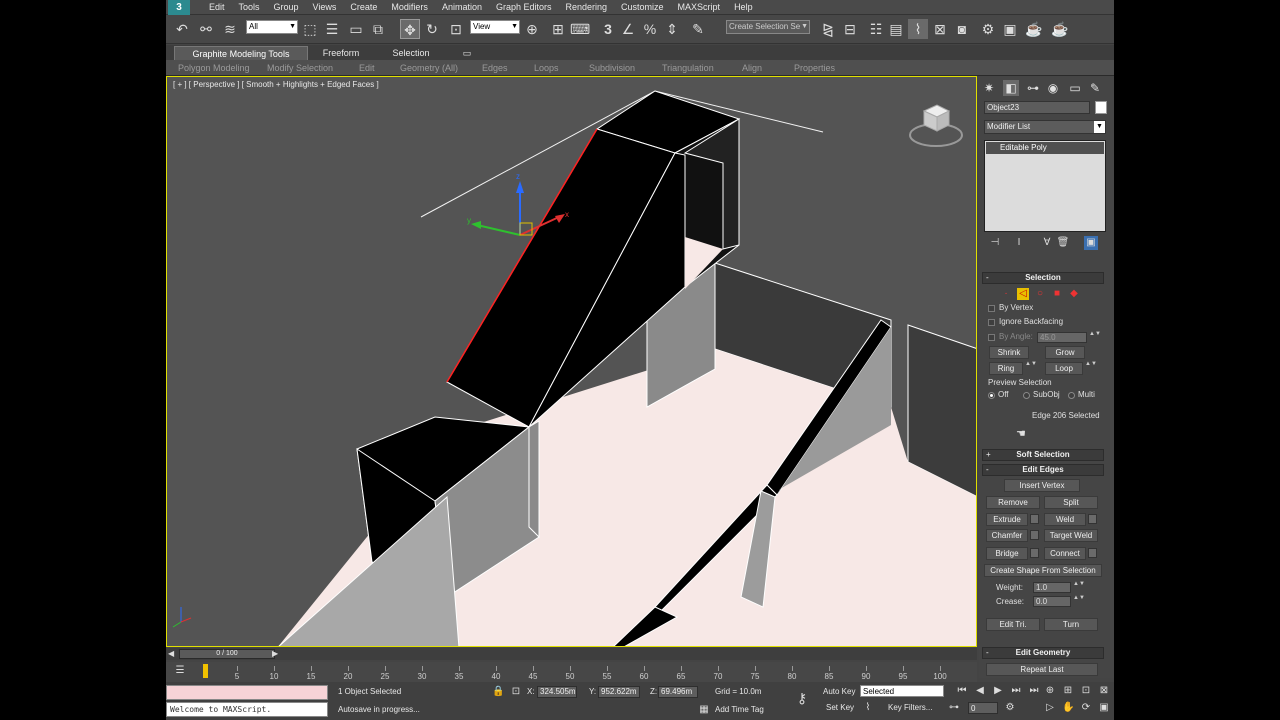  Describe the element at coordinates (1042, 485) in the screenshot. I see `insert-vertex-button: Insert Vertex` at that location.